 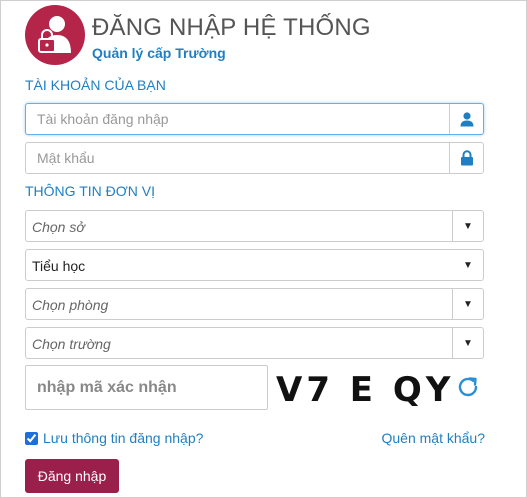 What do you see at coordinates (123, 438) in the screenshot?
I see `remember-label: Lưu thông tin đăng nhập?` at bounding box center [123, 438].